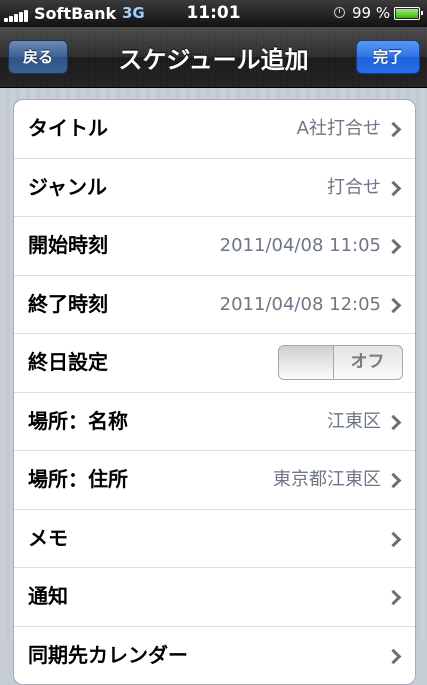  I want to click on row-end-time: 終了時刻 2011/04/08 12:05, so click(214, 305).